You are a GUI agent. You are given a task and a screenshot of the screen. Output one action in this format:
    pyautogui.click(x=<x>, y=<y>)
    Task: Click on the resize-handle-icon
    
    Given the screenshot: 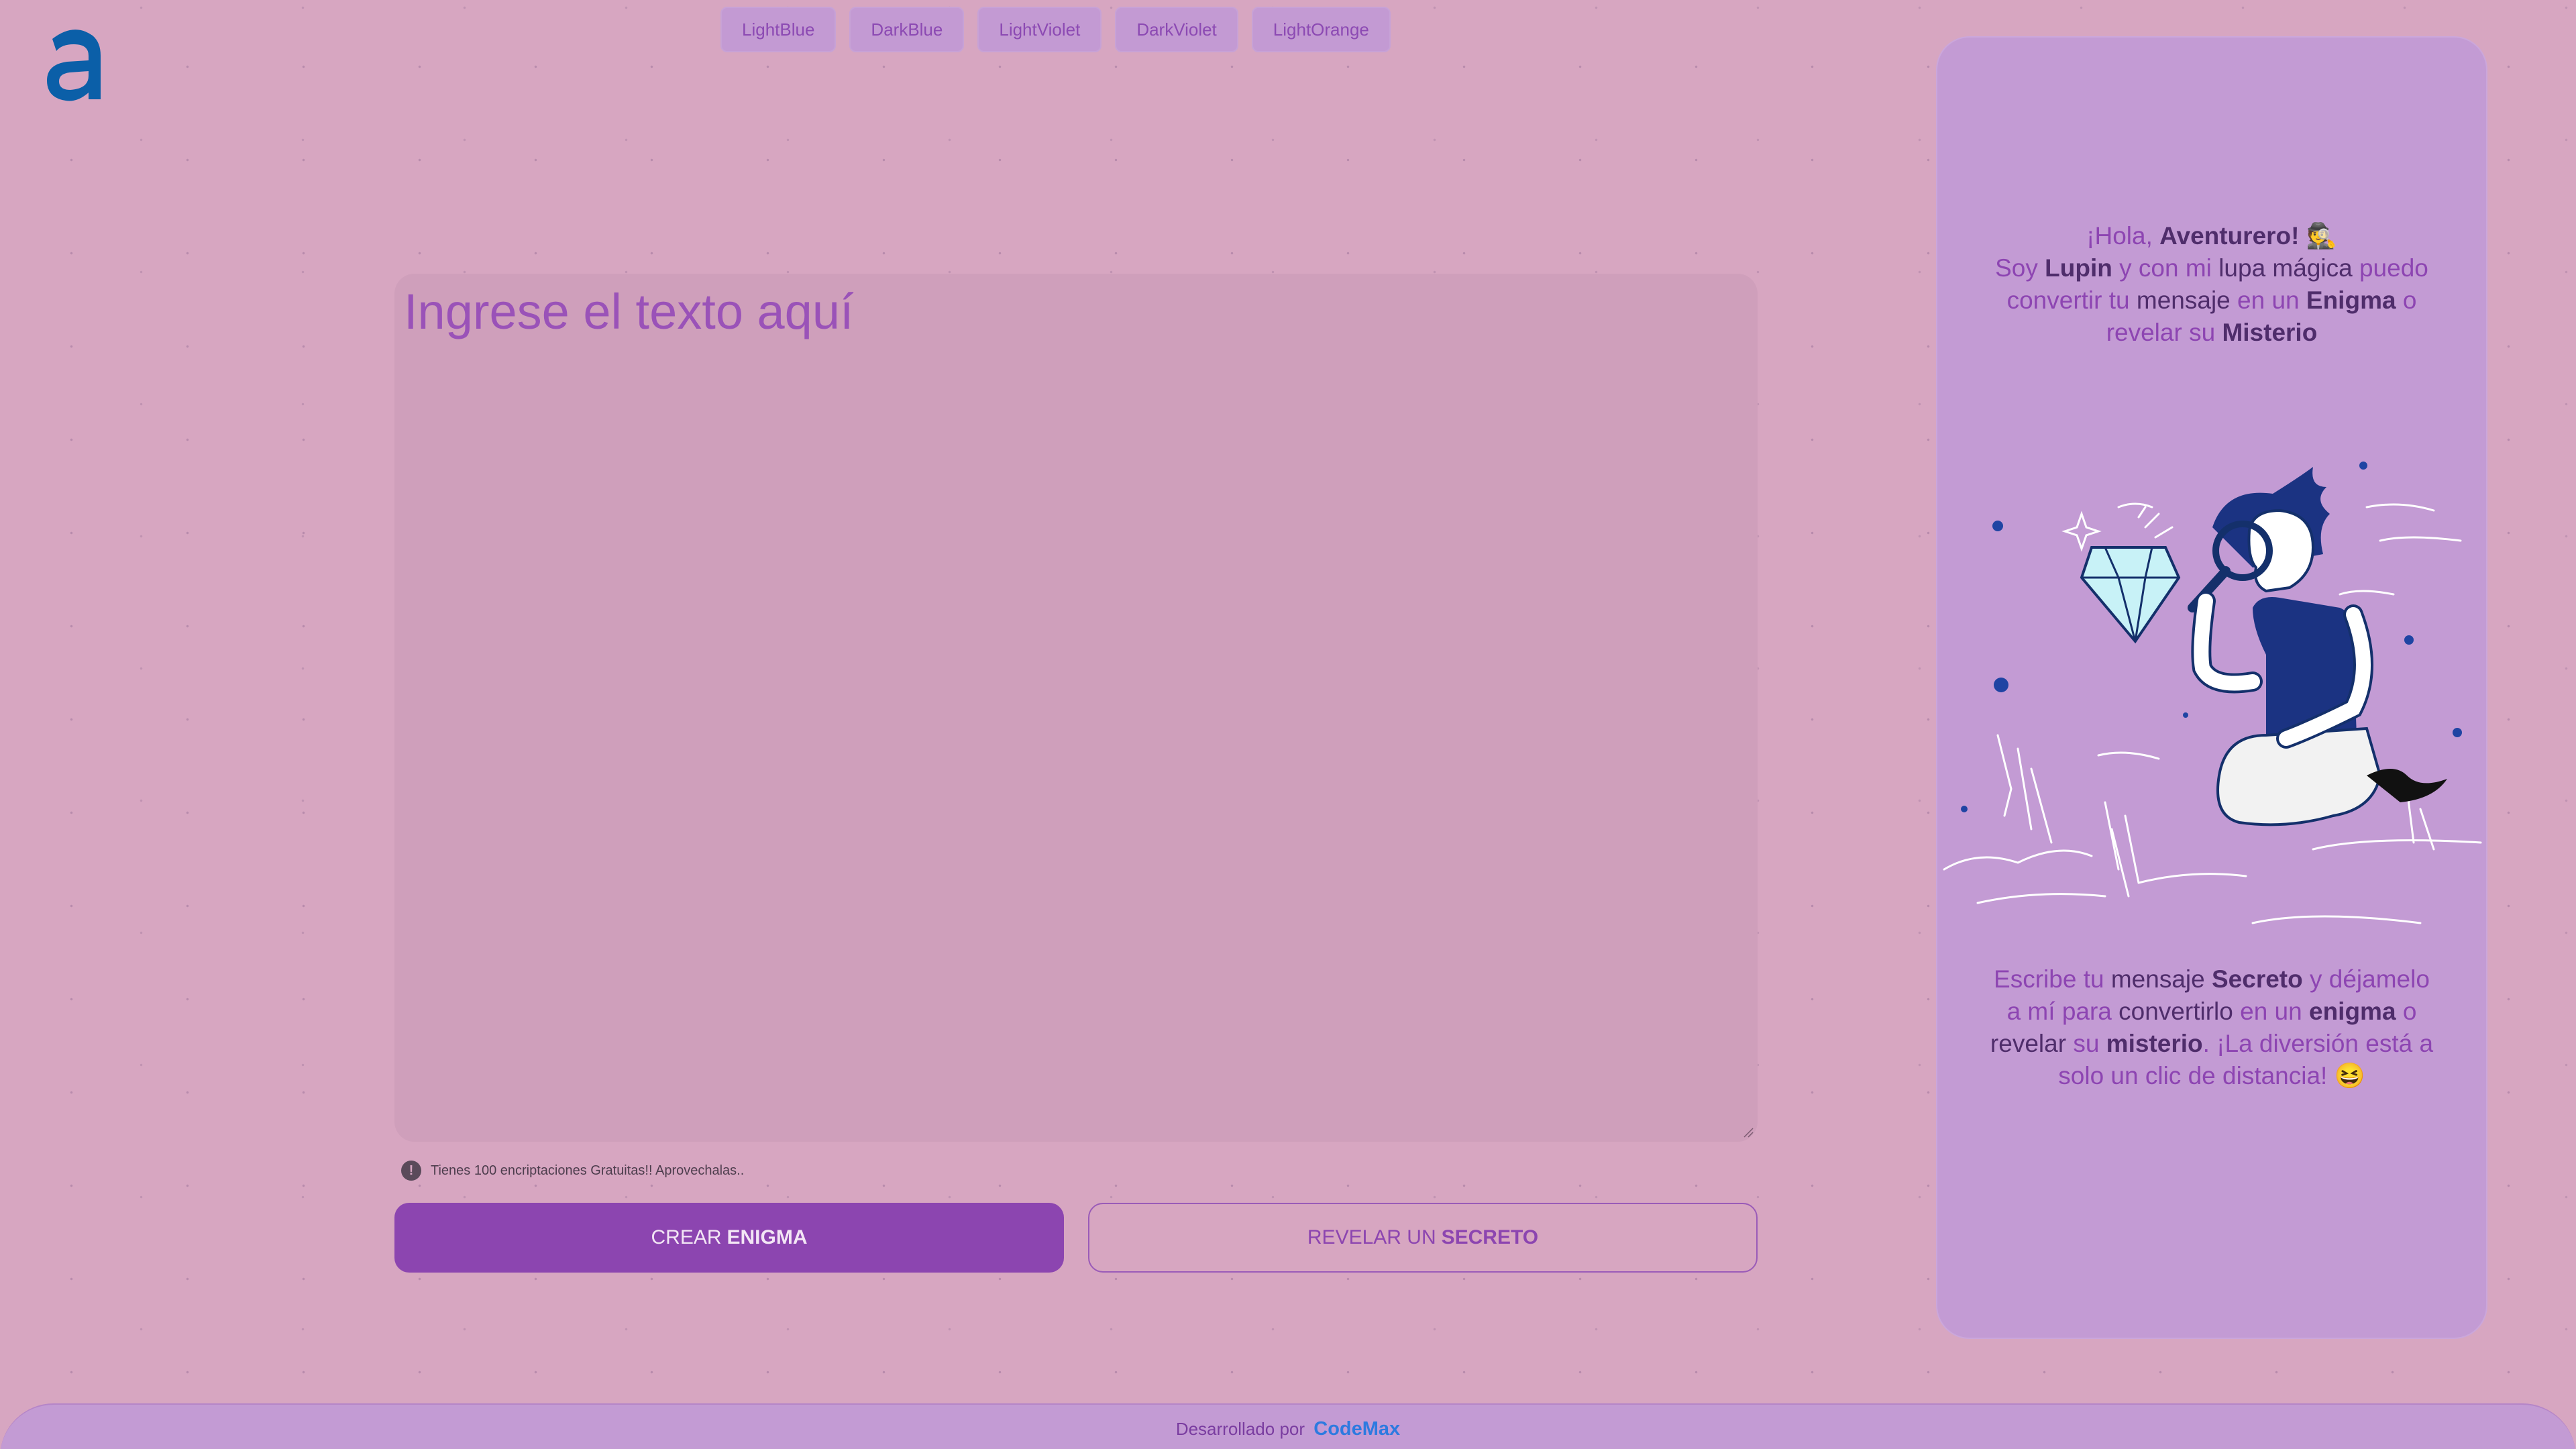 What is the action you would take?
    pyautogui.click(x=1747, y=1132)
    